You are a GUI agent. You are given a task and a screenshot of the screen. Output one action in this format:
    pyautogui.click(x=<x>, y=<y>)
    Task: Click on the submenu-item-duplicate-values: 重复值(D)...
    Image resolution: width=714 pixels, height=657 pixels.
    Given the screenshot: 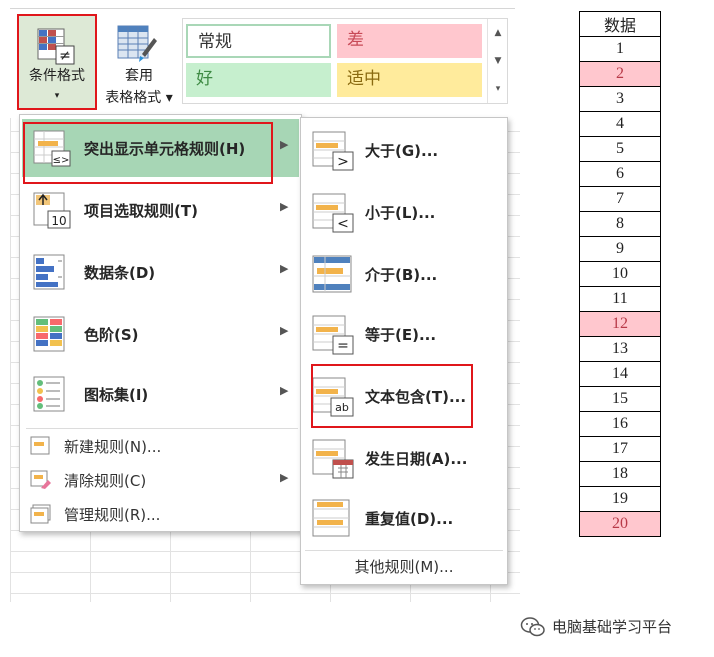 What is the action you would take?
    pyautogui.click(x=404, y=518)
    